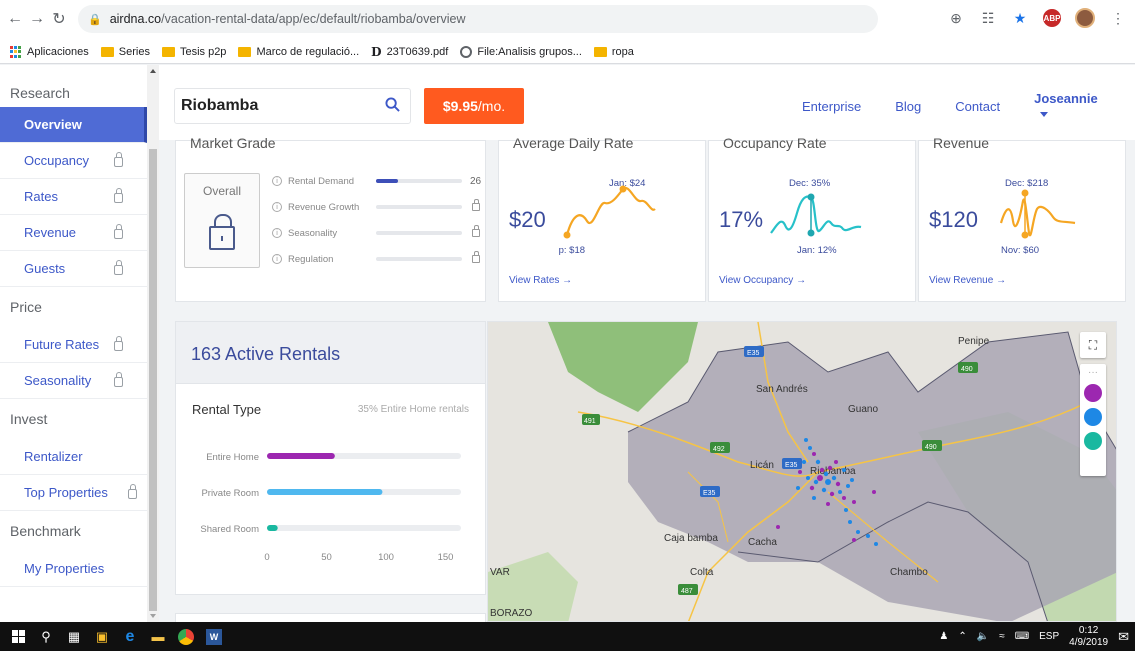 This screenshot has height=651, width=1135. What do you see at coordinates (292, 106) in the screenshot?
I see `search-input: Riobamba` at bounding box center [292, 106].